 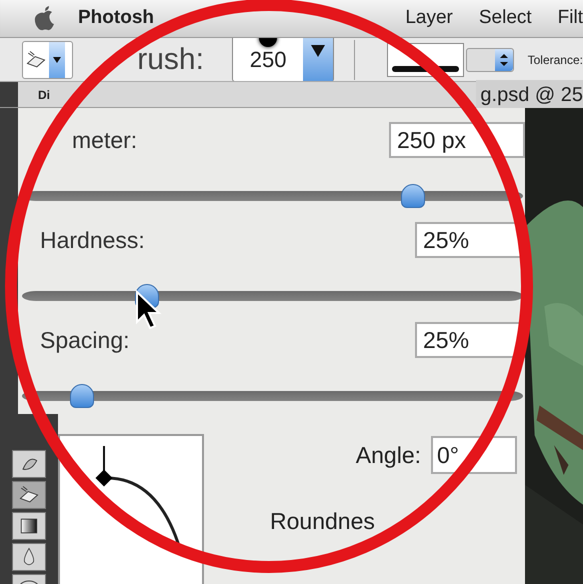 What do you see at coordinates (170, 60) in the screenshot?
I see `brush-label: rush:` at bounding box center [170, 60].